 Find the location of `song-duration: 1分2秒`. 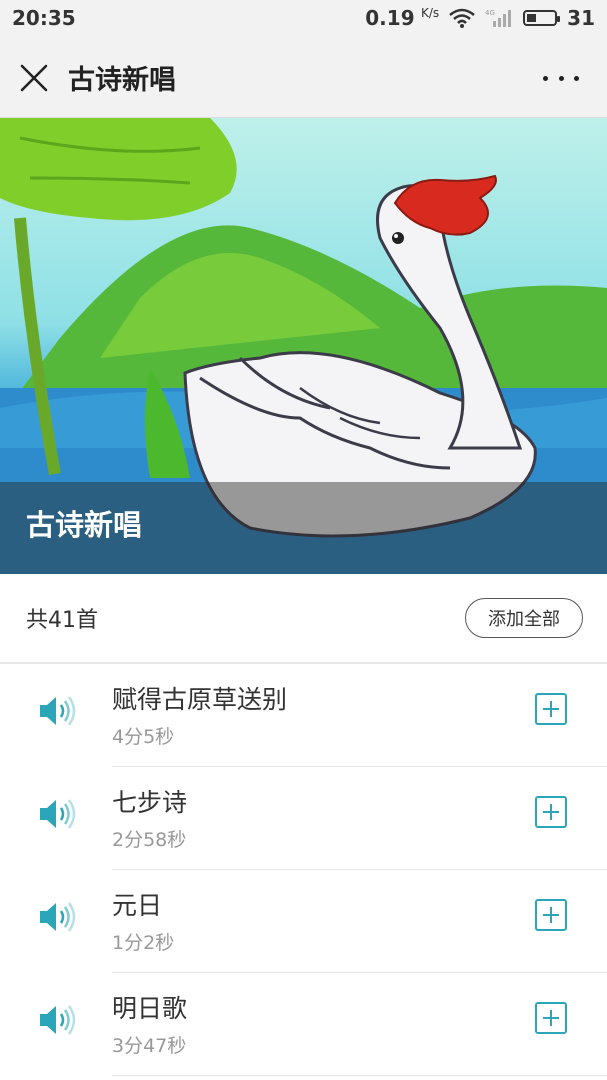

song-duration: 1分2秒 is located at coordinates (143, 943).